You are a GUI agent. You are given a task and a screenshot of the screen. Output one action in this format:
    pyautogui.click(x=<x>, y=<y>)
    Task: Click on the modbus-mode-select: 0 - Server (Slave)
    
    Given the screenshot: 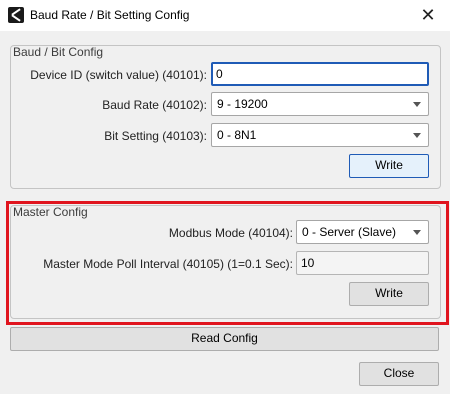 What is the action you would take?
    pyautogui.click(x=362, y=232)
    